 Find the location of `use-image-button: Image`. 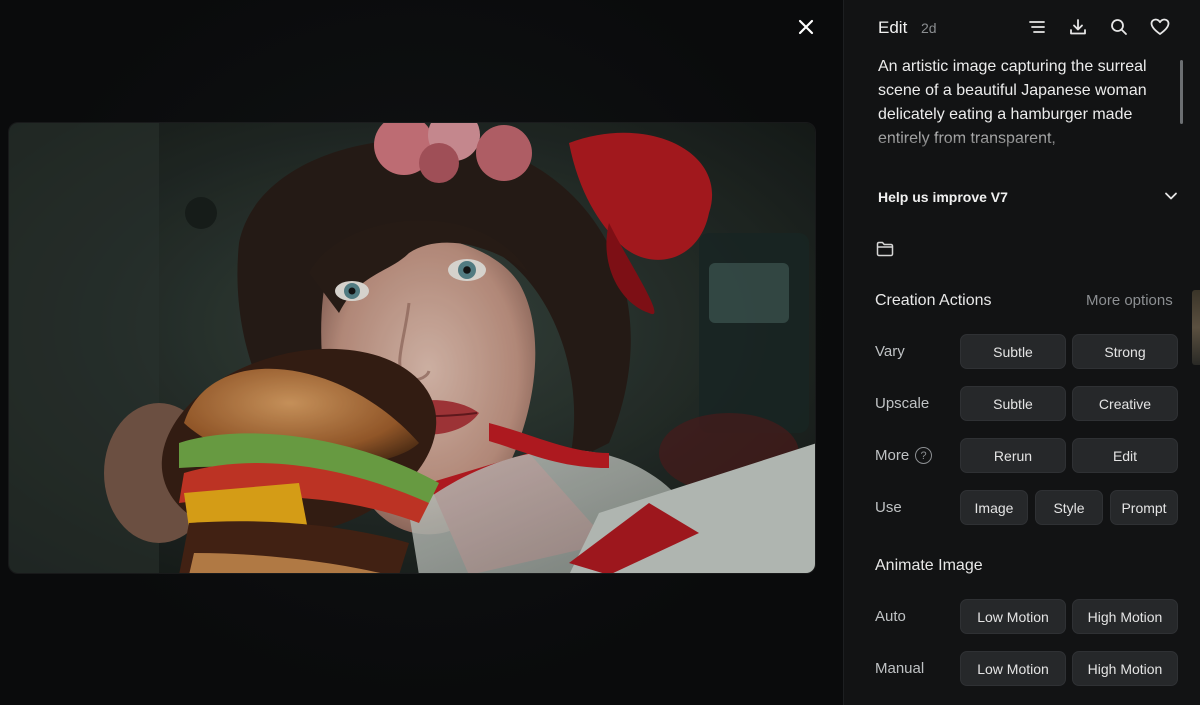

use-image-button: Image is located at coordinates (994, 507).